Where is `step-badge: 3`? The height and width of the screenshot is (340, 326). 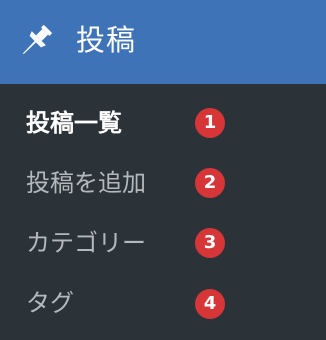 step-badge: 3 is located at coordinates (210, 243).